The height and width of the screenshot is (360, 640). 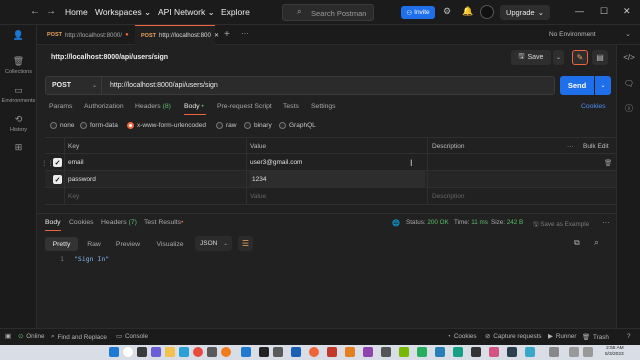 I want to click on environment-select: No Environment, so click(x=572, y=34).